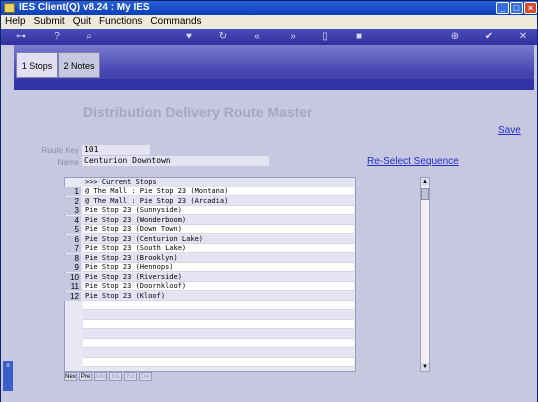  I want to click on save-link: Save, so click(509, 130).